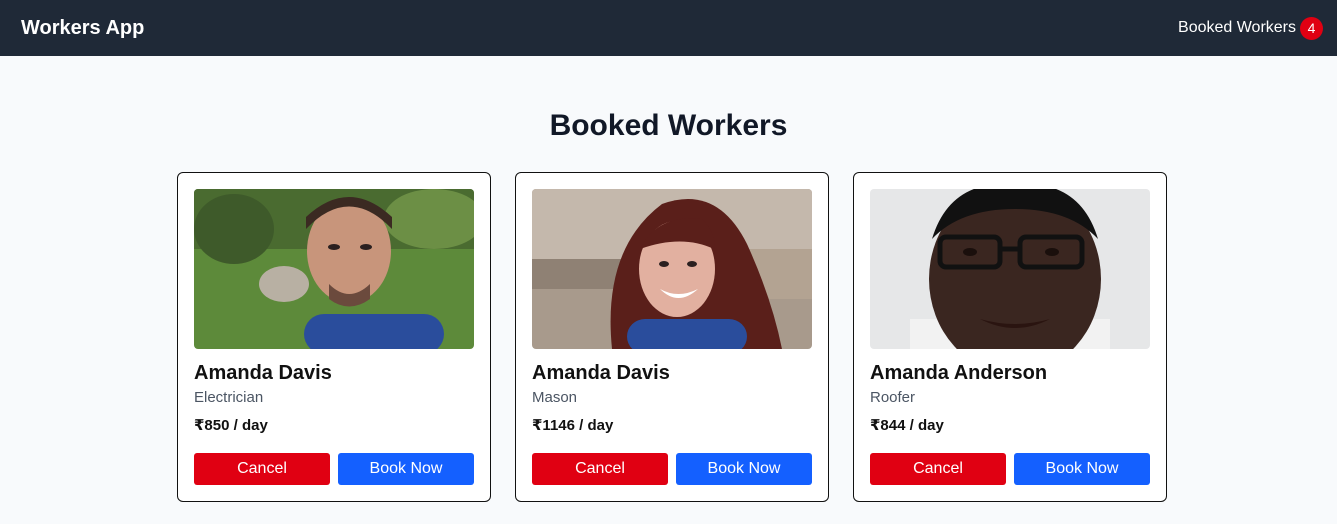 The width and height of the screenshot is (1337, 524). What do you see at coordinates (907, 425) in the screenshot?
I see `worker-price: ₹844 / day` at bounding box center [907, 425].